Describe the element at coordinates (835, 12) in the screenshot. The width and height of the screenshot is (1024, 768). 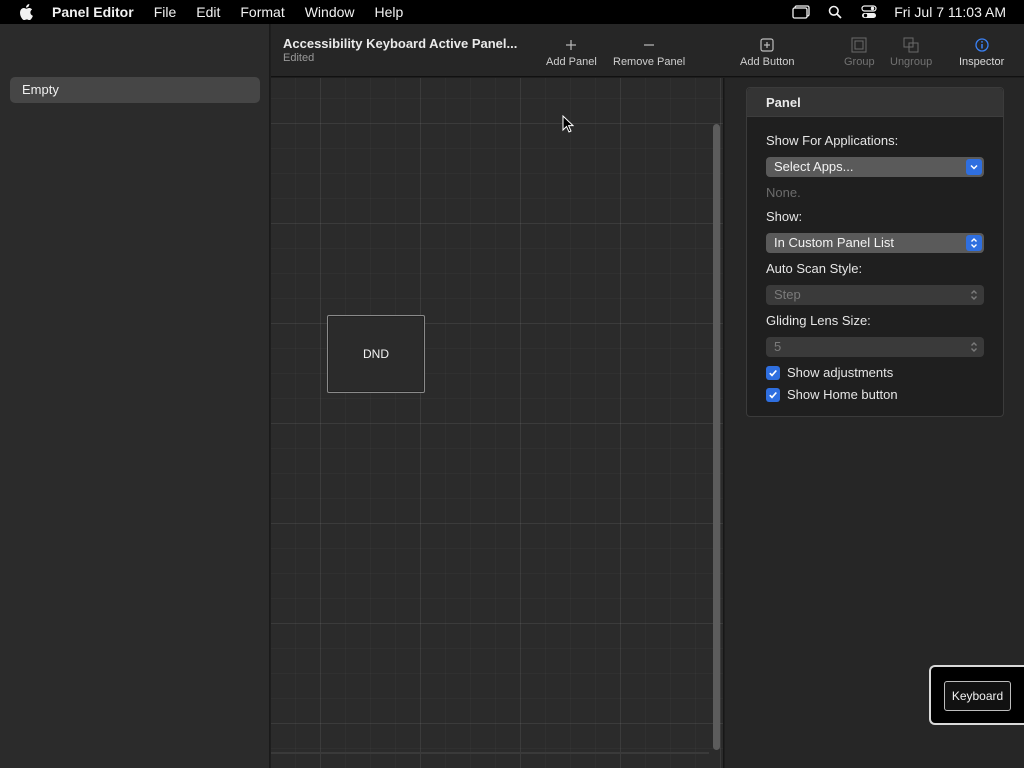
I see `search-icon` at that location.